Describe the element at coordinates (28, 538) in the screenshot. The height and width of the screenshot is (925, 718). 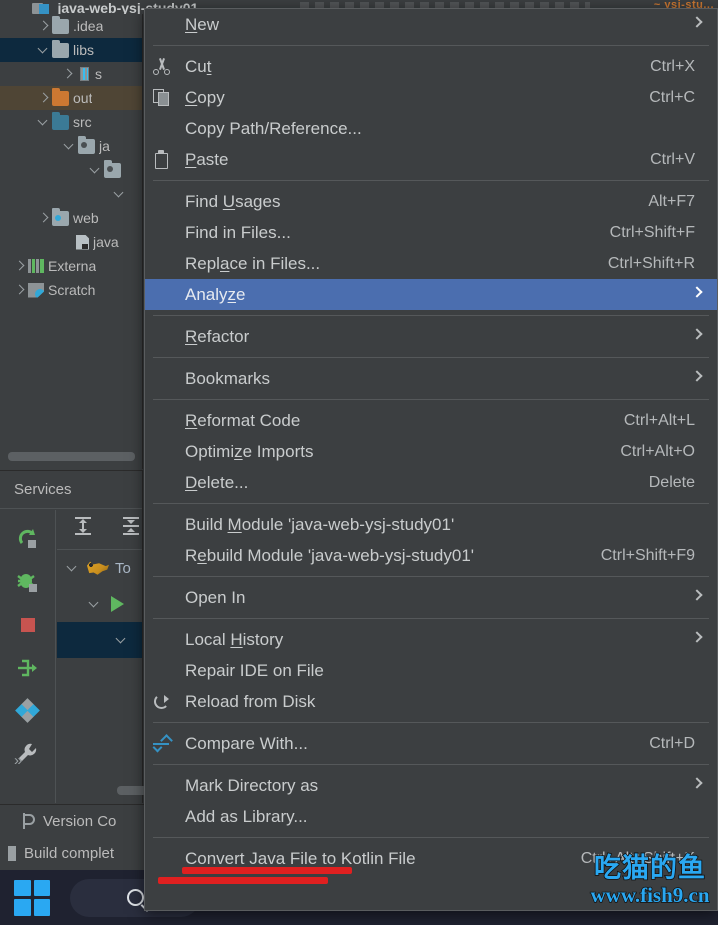
I see `rerun-icon` at that location.